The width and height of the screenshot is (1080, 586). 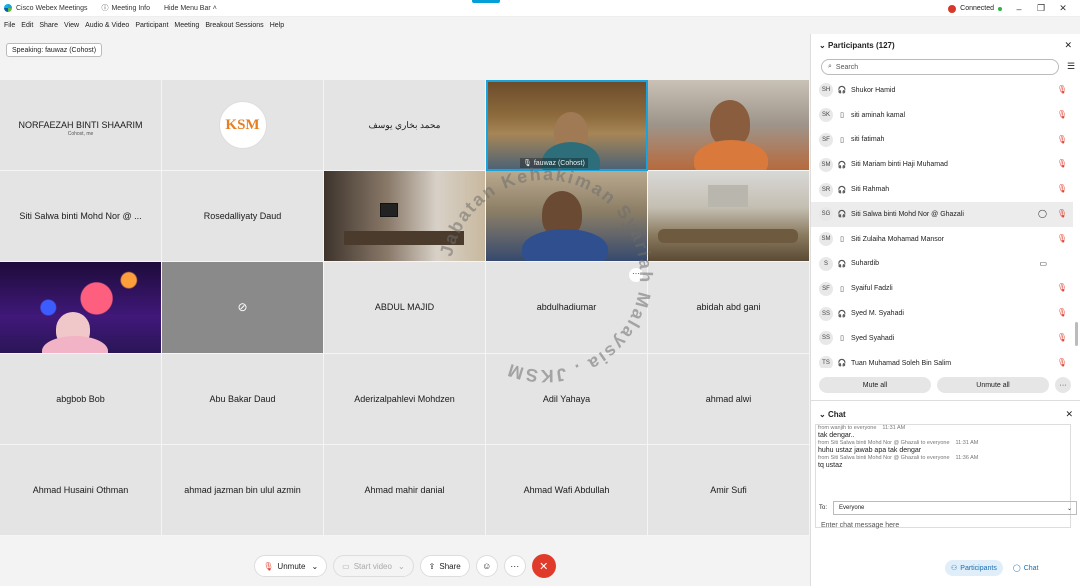 I want to click on minimize-icon: –, so click(x=1019, y=9).